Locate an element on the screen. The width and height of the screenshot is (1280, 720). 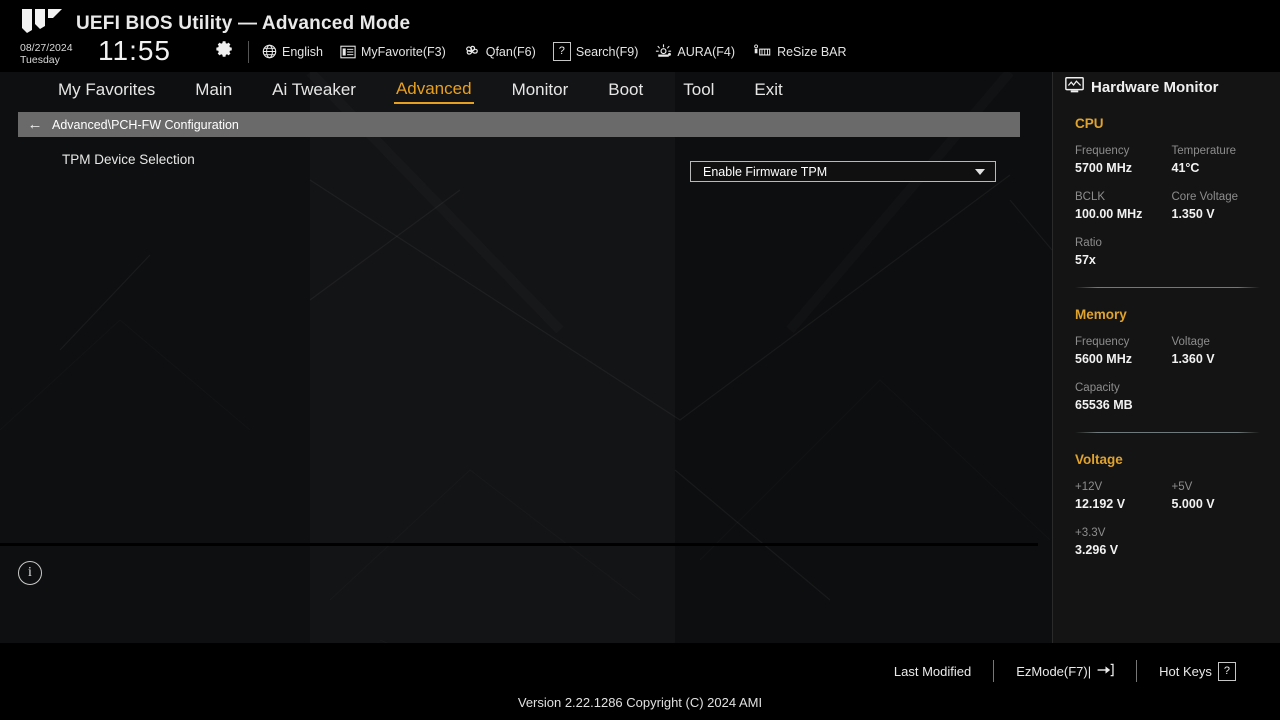
header-item-qfan: Qfan(F6) is located at coordinates (499, 51).